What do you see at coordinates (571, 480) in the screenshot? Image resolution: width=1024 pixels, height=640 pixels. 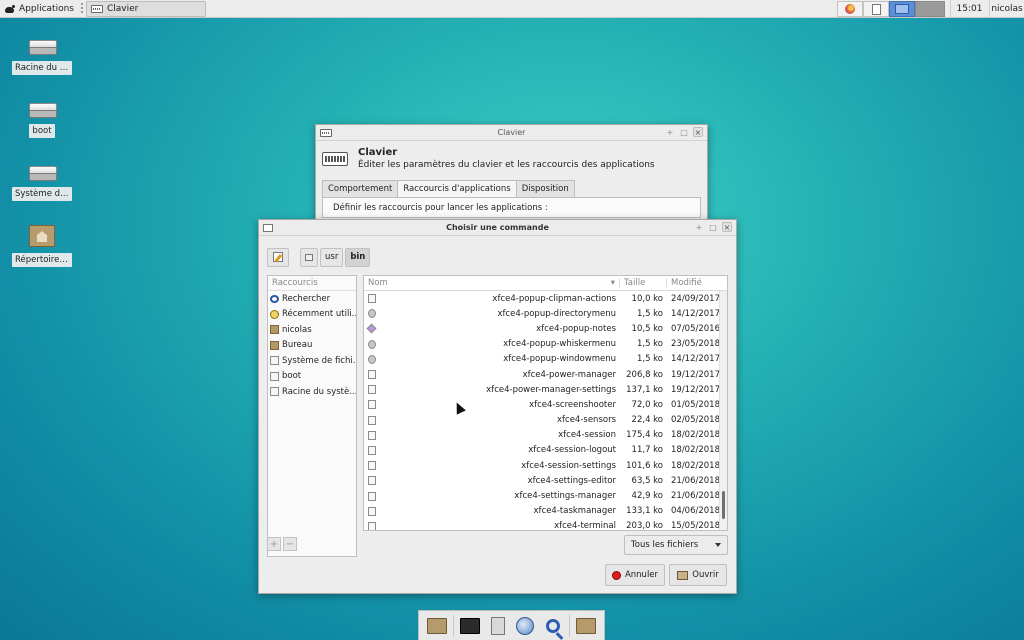 I see `file-name: xfce4-settings-editor` at bounding box center [571, 480].